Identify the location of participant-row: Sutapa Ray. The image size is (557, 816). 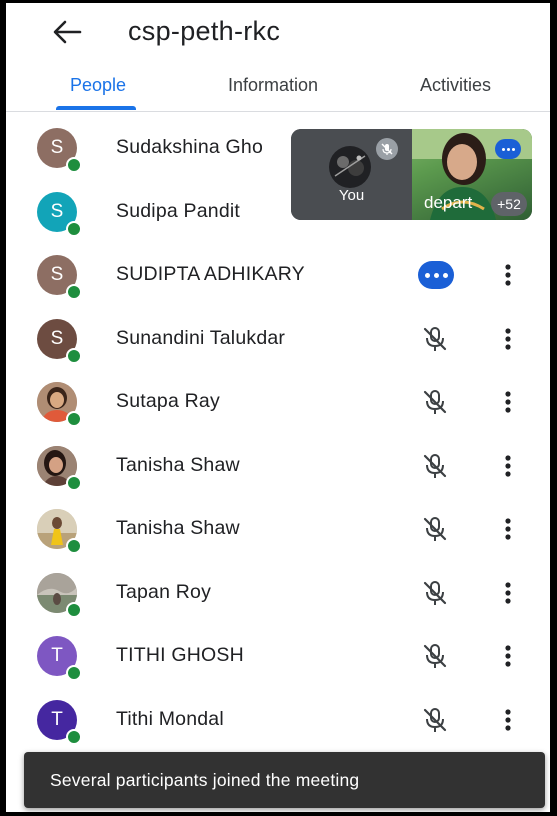
(278, 402).